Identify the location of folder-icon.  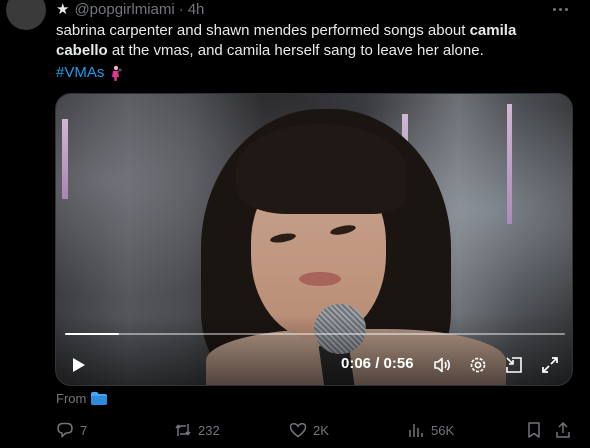
(99, 398).